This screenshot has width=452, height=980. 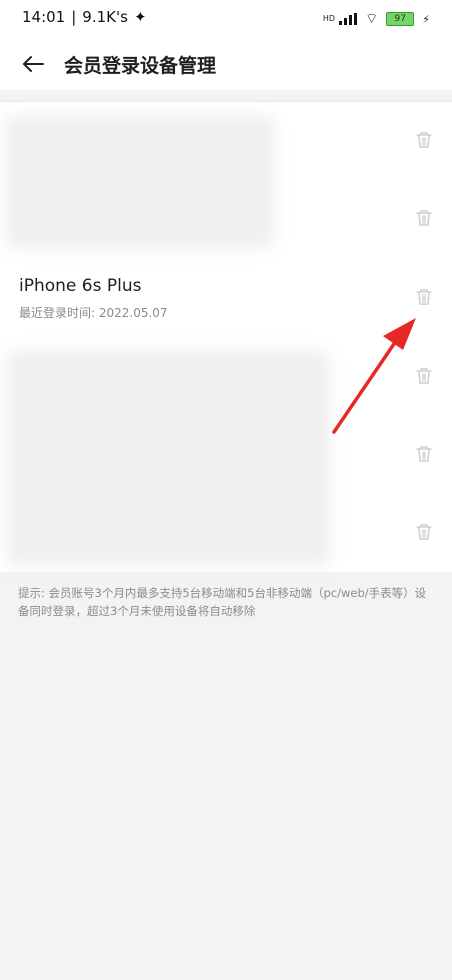 I want to click on arrow-left-icon, so click(x=33, y=64).